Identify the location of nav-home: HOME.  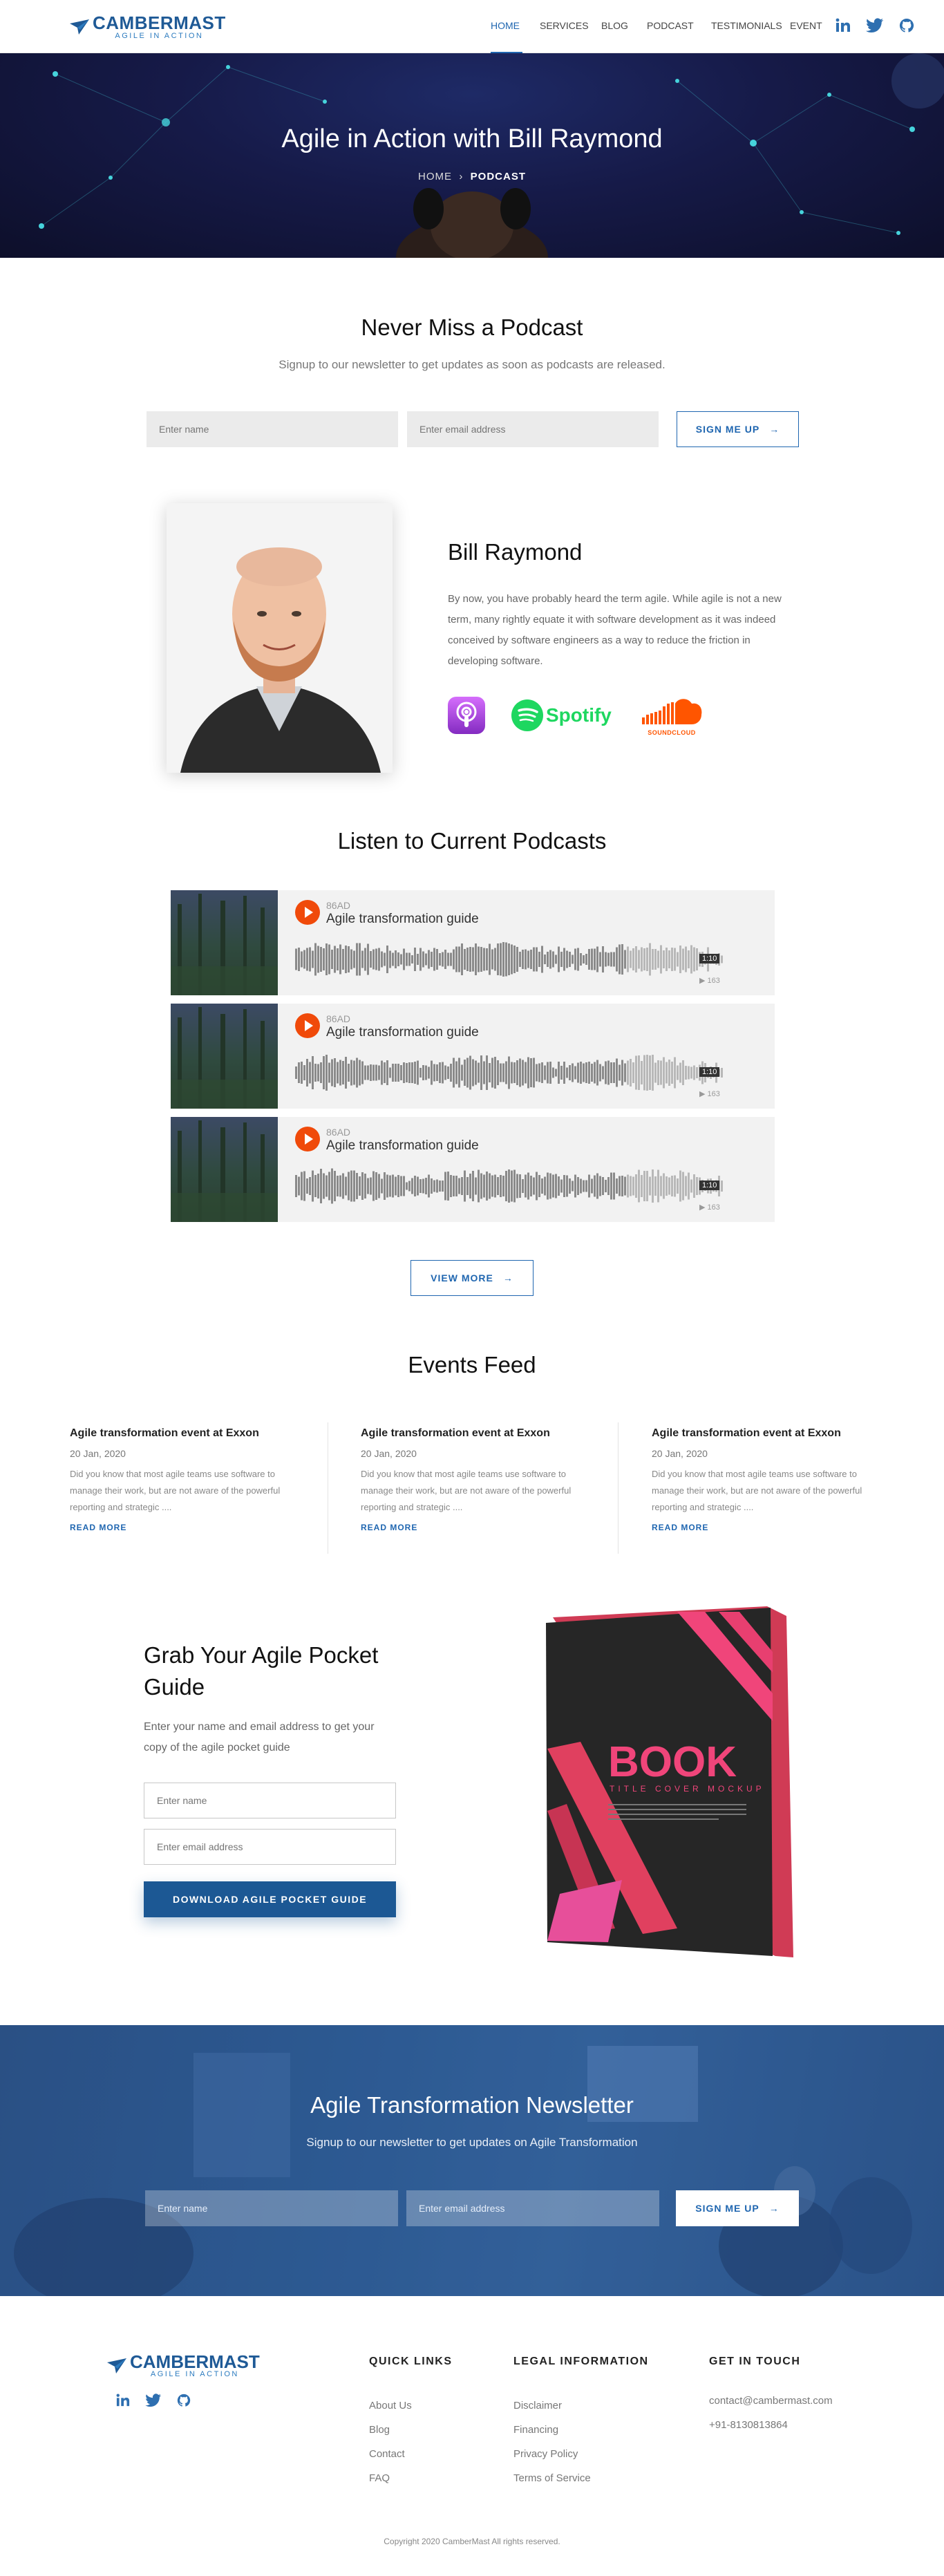
(505, 25).